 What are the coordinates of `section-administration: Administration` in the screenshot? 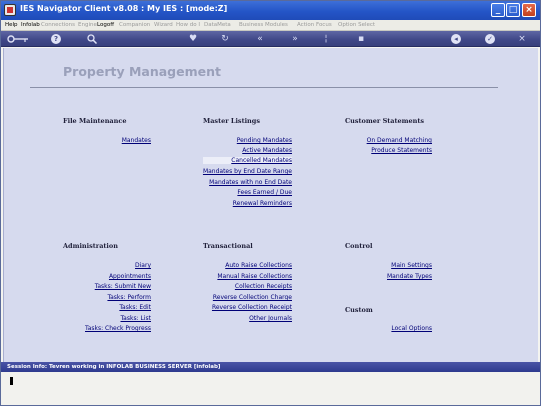 It's located at (90, 246).